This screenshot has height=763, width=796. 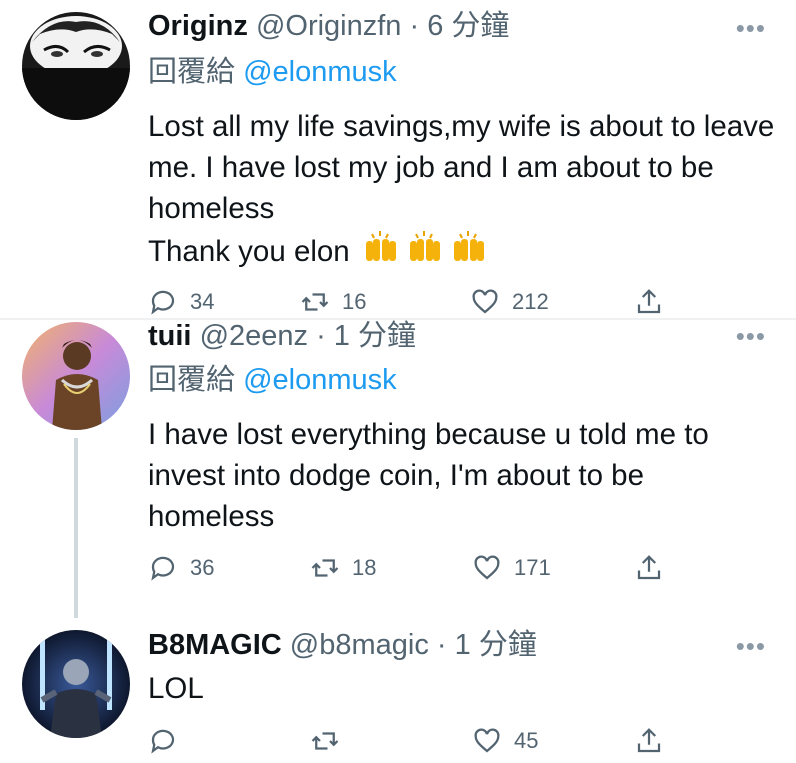 I want to click on like-count: 171, so click(x=532, y=567).